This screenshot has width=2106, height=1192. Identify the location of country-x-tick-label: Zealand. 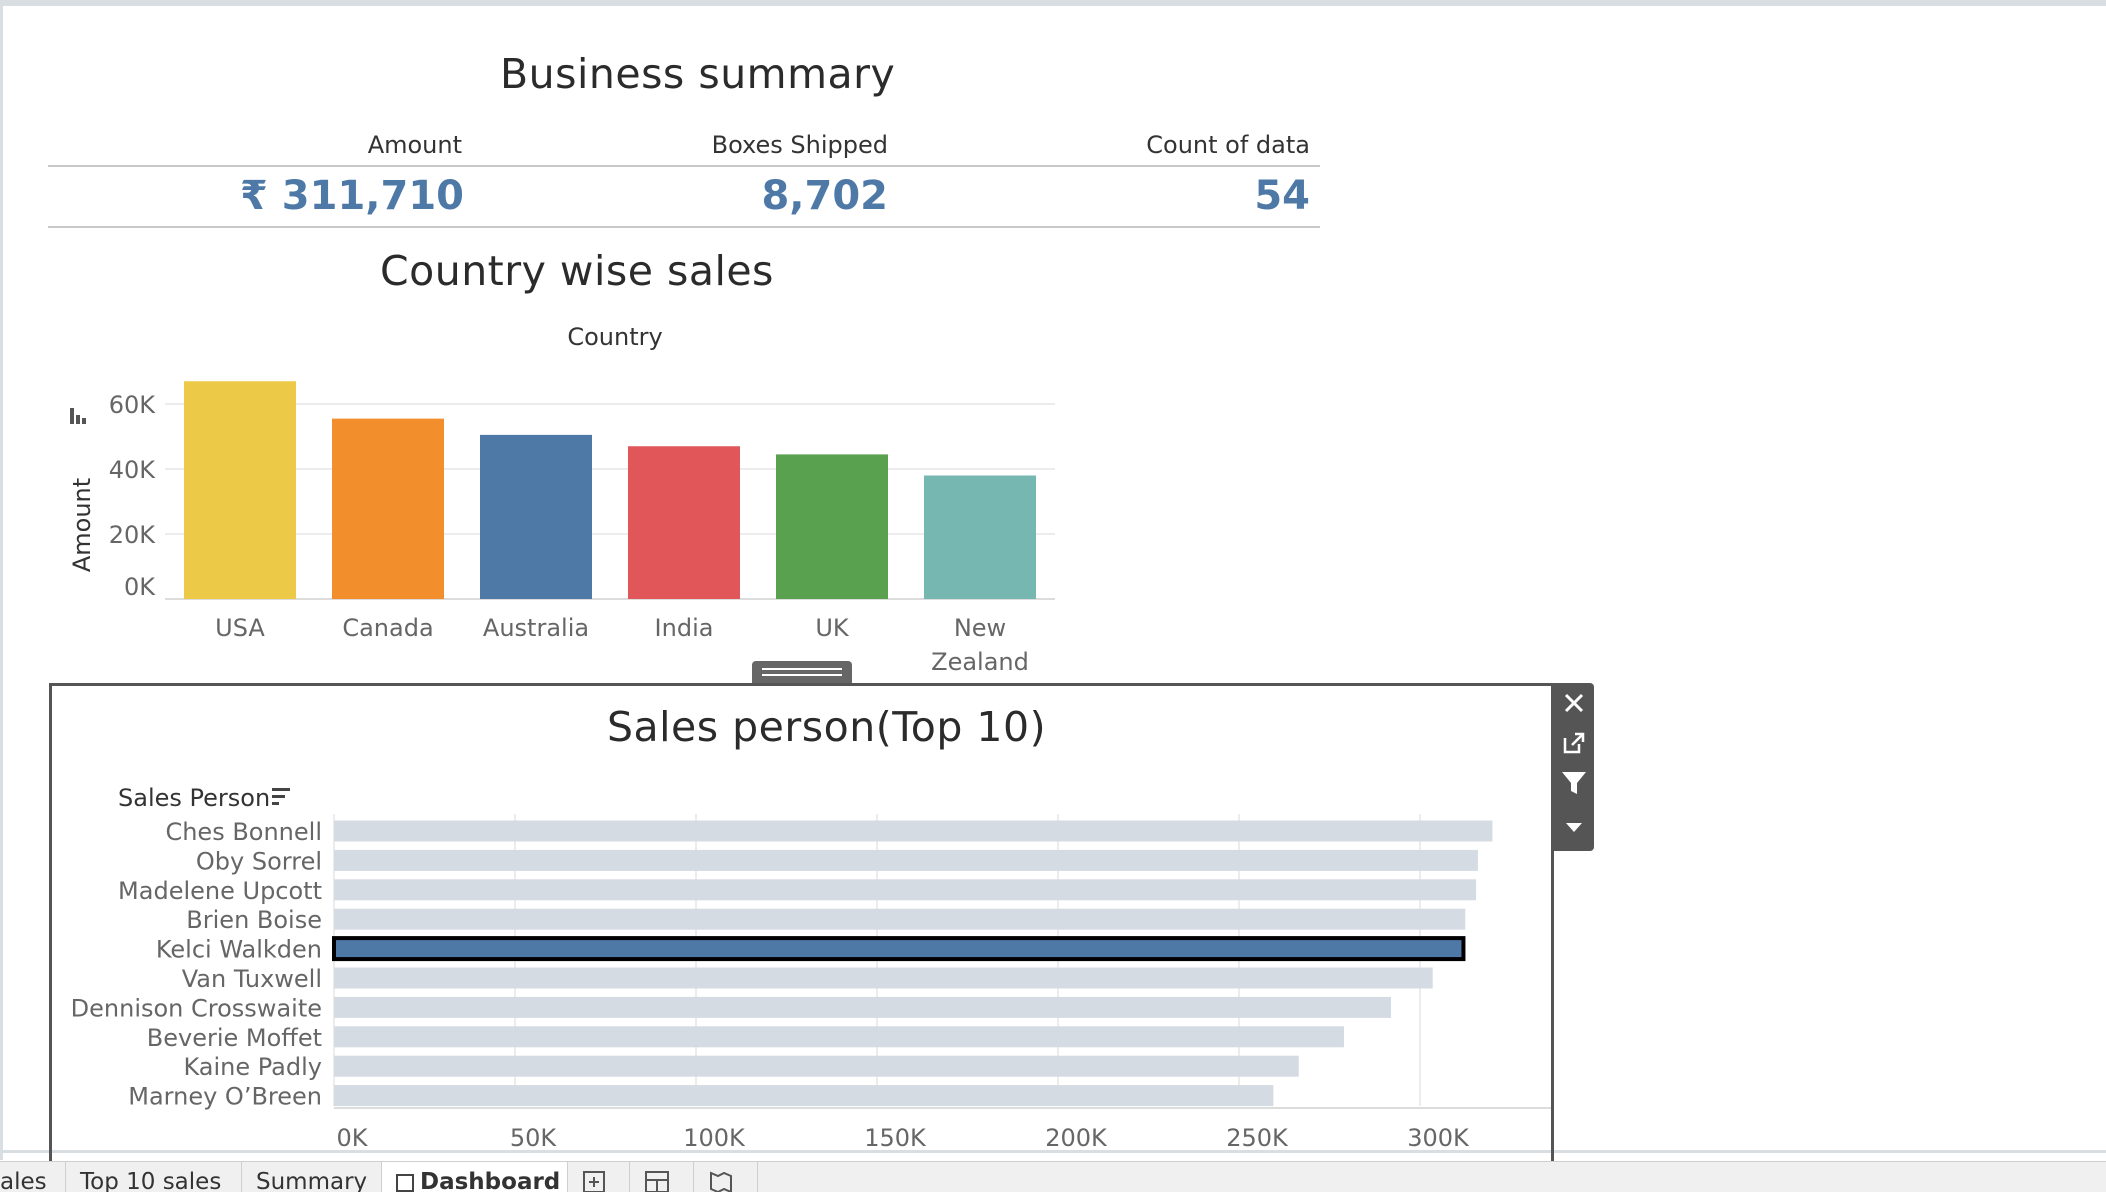
(980, 662).